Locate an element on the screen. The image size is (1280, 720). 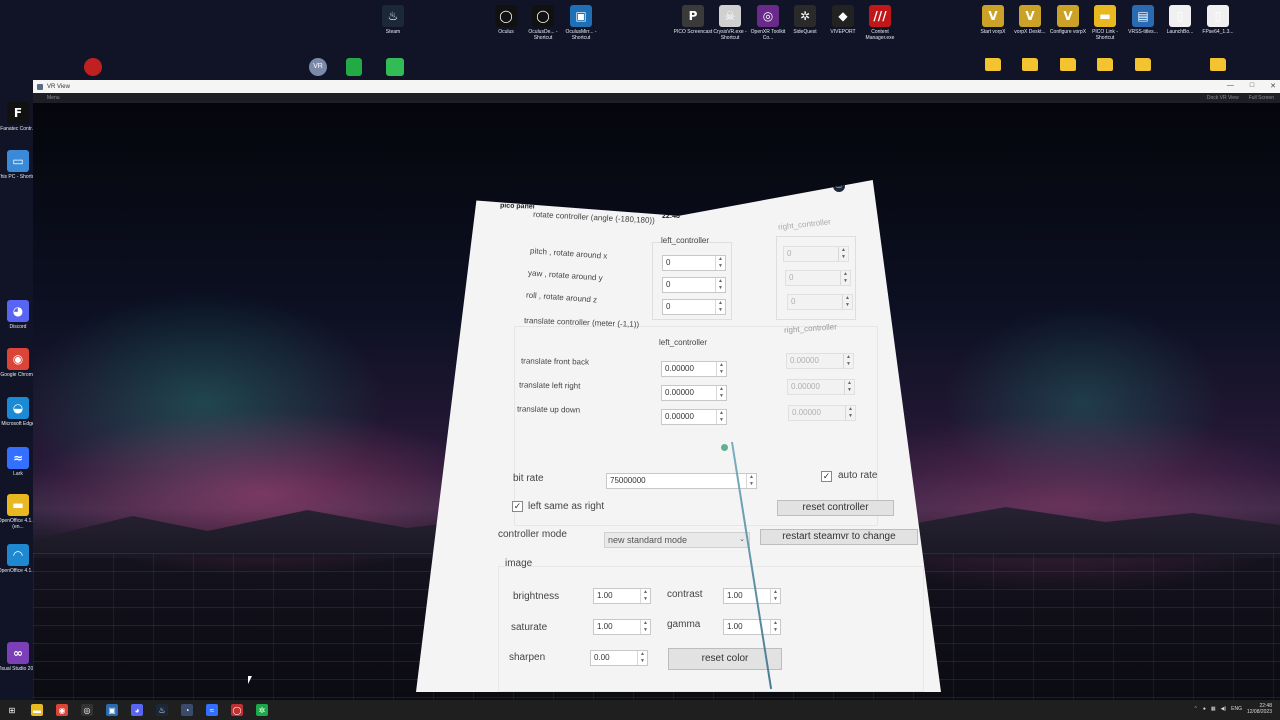
sidequest-taskbar-icon: ✲ is located at coordinates (262, 710).